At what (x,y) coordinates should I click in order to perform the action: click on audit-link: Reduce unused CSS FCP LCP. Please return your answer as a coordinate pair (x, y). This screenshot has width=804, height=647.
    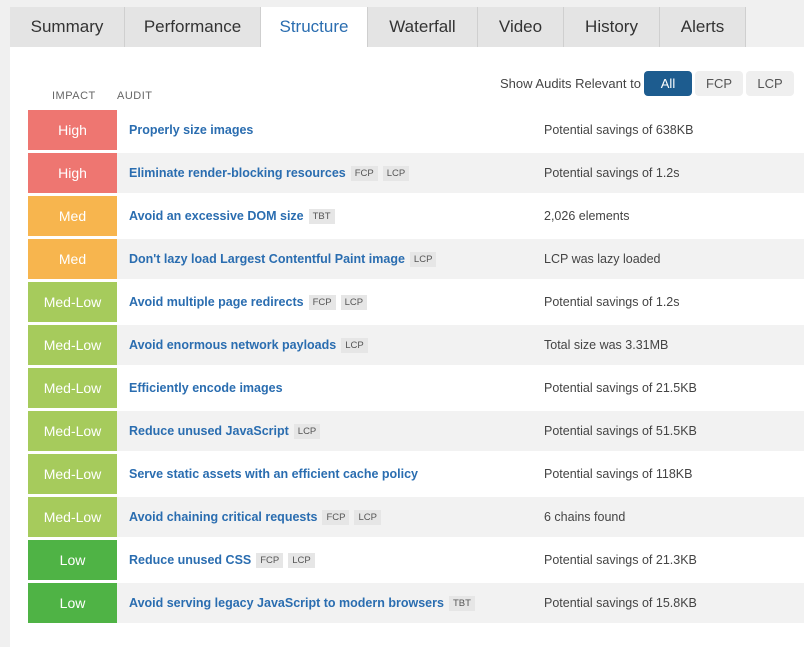
    Looking at the image, I should click on (222, 560).